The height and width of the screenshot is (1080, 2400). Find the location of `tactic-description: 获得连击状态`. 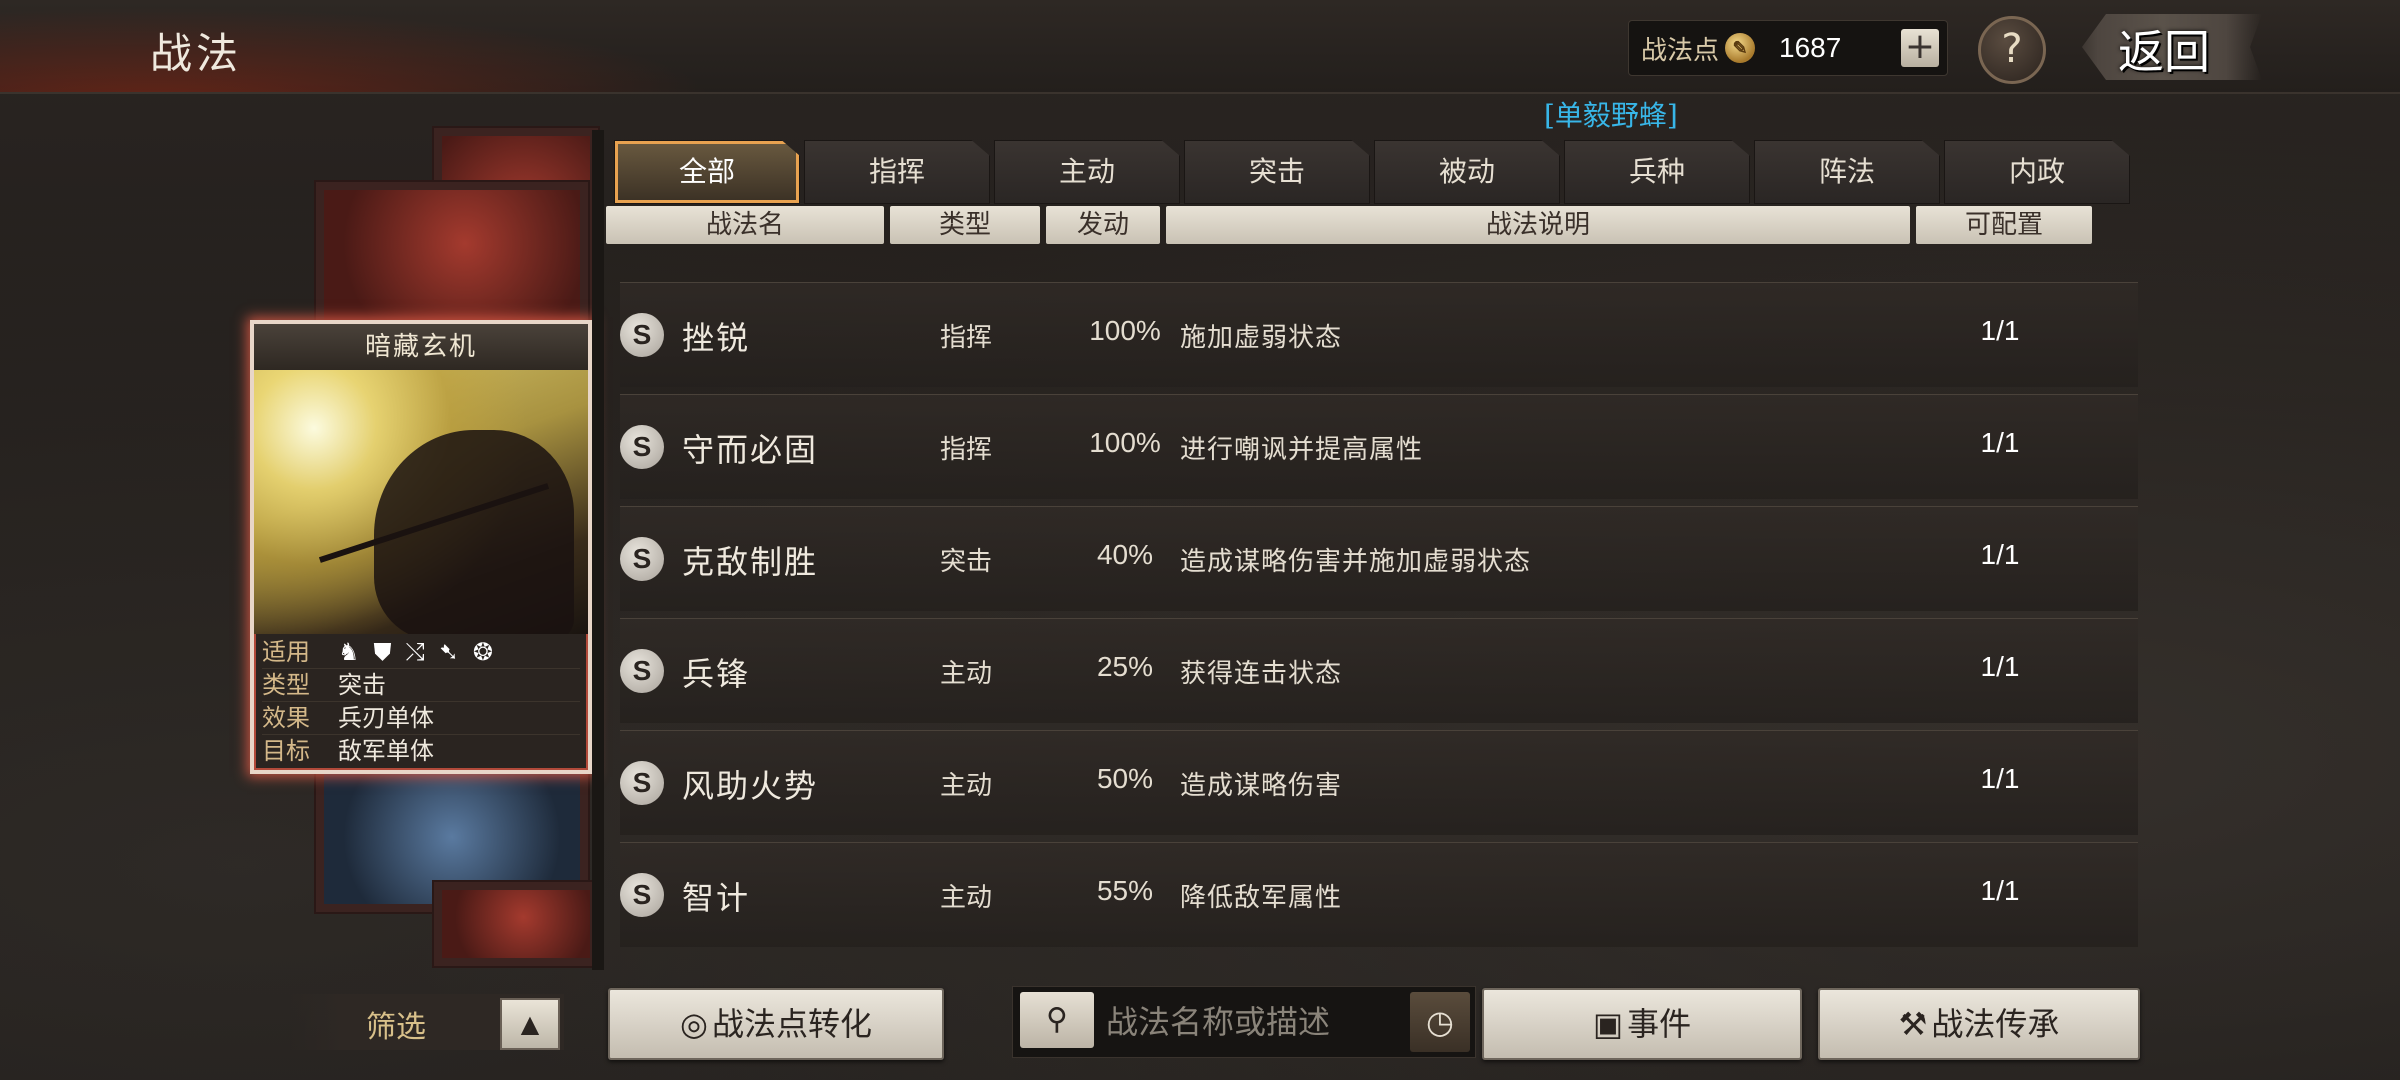

tactic-description: 获得连击状态 is located at coordinates (1261, 674).